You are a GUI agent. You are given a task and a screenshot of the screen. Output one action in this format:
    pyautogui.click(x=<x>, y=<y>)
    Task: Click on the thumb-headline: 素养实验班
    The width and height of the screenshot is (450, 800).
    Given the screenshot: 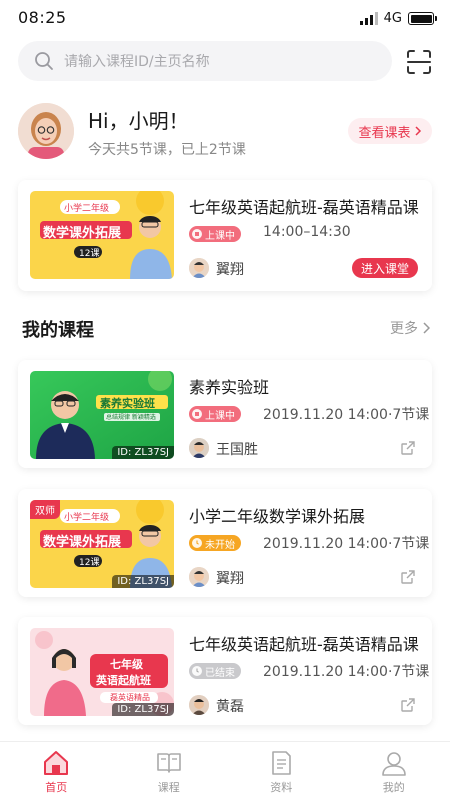 What is the action you would take?
    pyautogui.click(x=127, y=403)
    